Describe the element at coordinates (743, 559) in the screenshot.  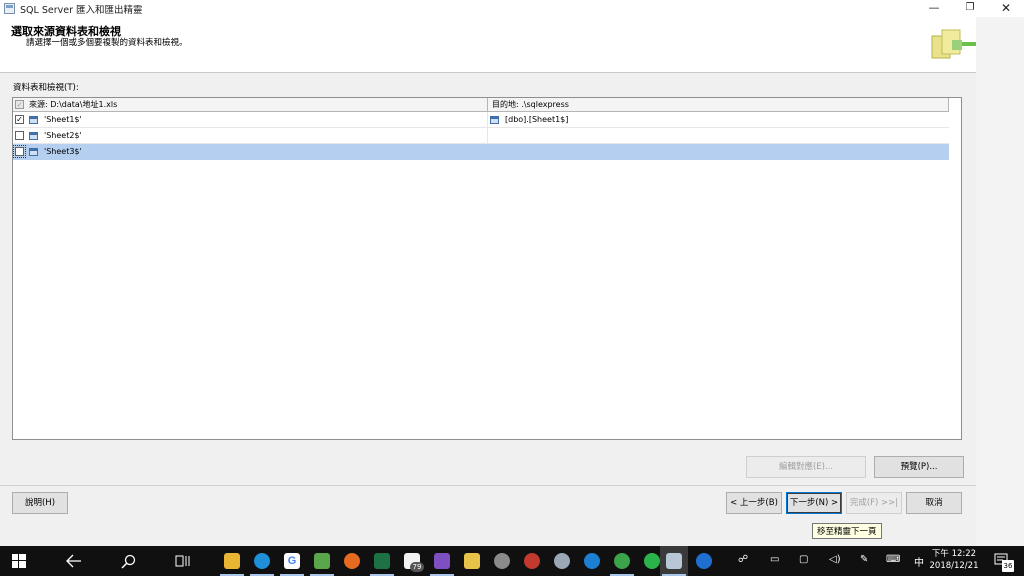
I see `people-icon: ☍` at that location.